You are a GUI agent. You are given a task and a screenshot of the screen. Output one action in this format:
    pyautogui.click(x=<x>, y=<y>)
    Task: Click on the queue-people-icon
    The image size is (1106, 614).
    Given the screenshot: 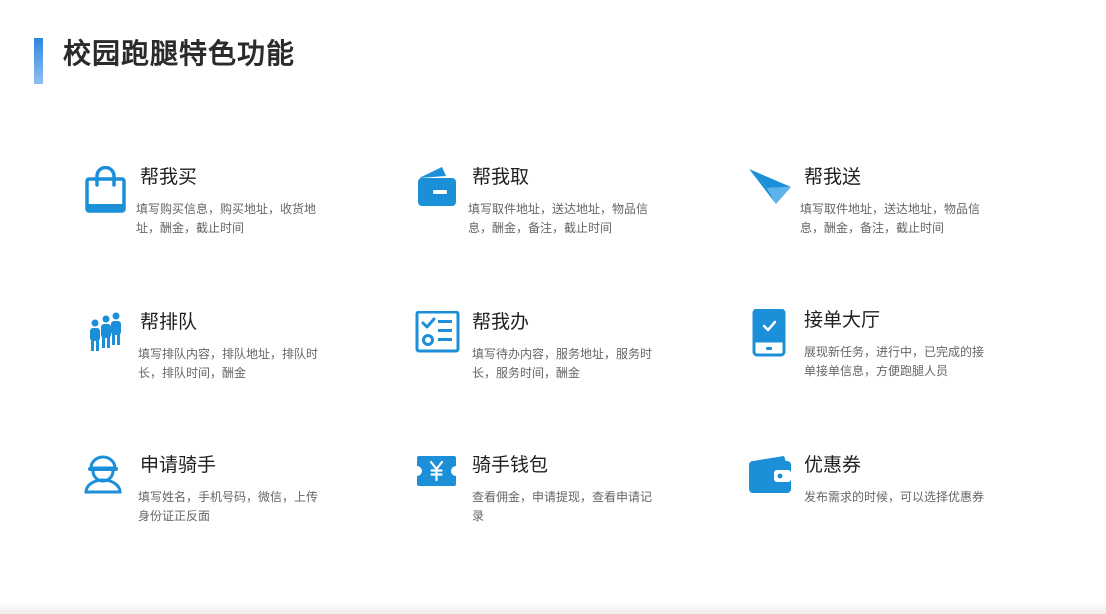 What is the action you would take?
    pyautogui.click(x=110, y=335)
    